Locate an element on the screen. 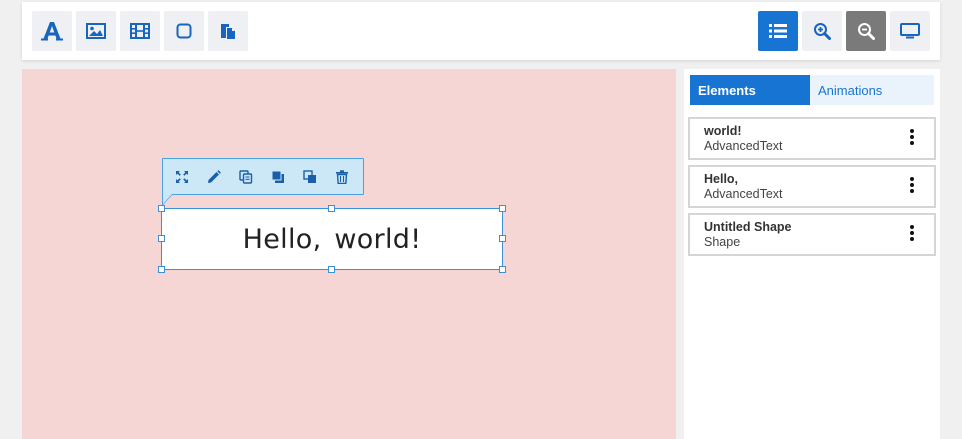 Image resolution: width=962 pixels, height=439 pixels. zoom-in-button is located at coordinates (822, 31).